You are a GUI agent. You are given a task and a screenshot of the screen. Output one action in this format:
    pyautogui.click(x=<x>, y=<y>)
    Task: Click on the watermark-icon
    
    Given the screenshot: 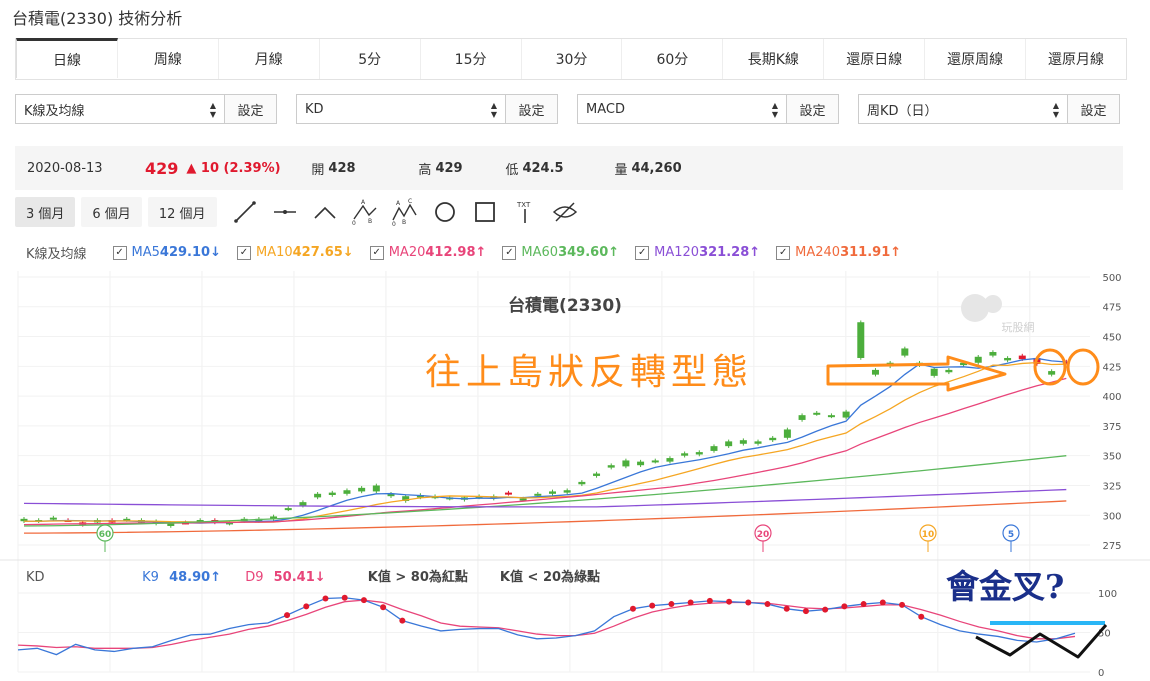 What is the action you would take?
    pyautogui.click(x=993, y=304)
    